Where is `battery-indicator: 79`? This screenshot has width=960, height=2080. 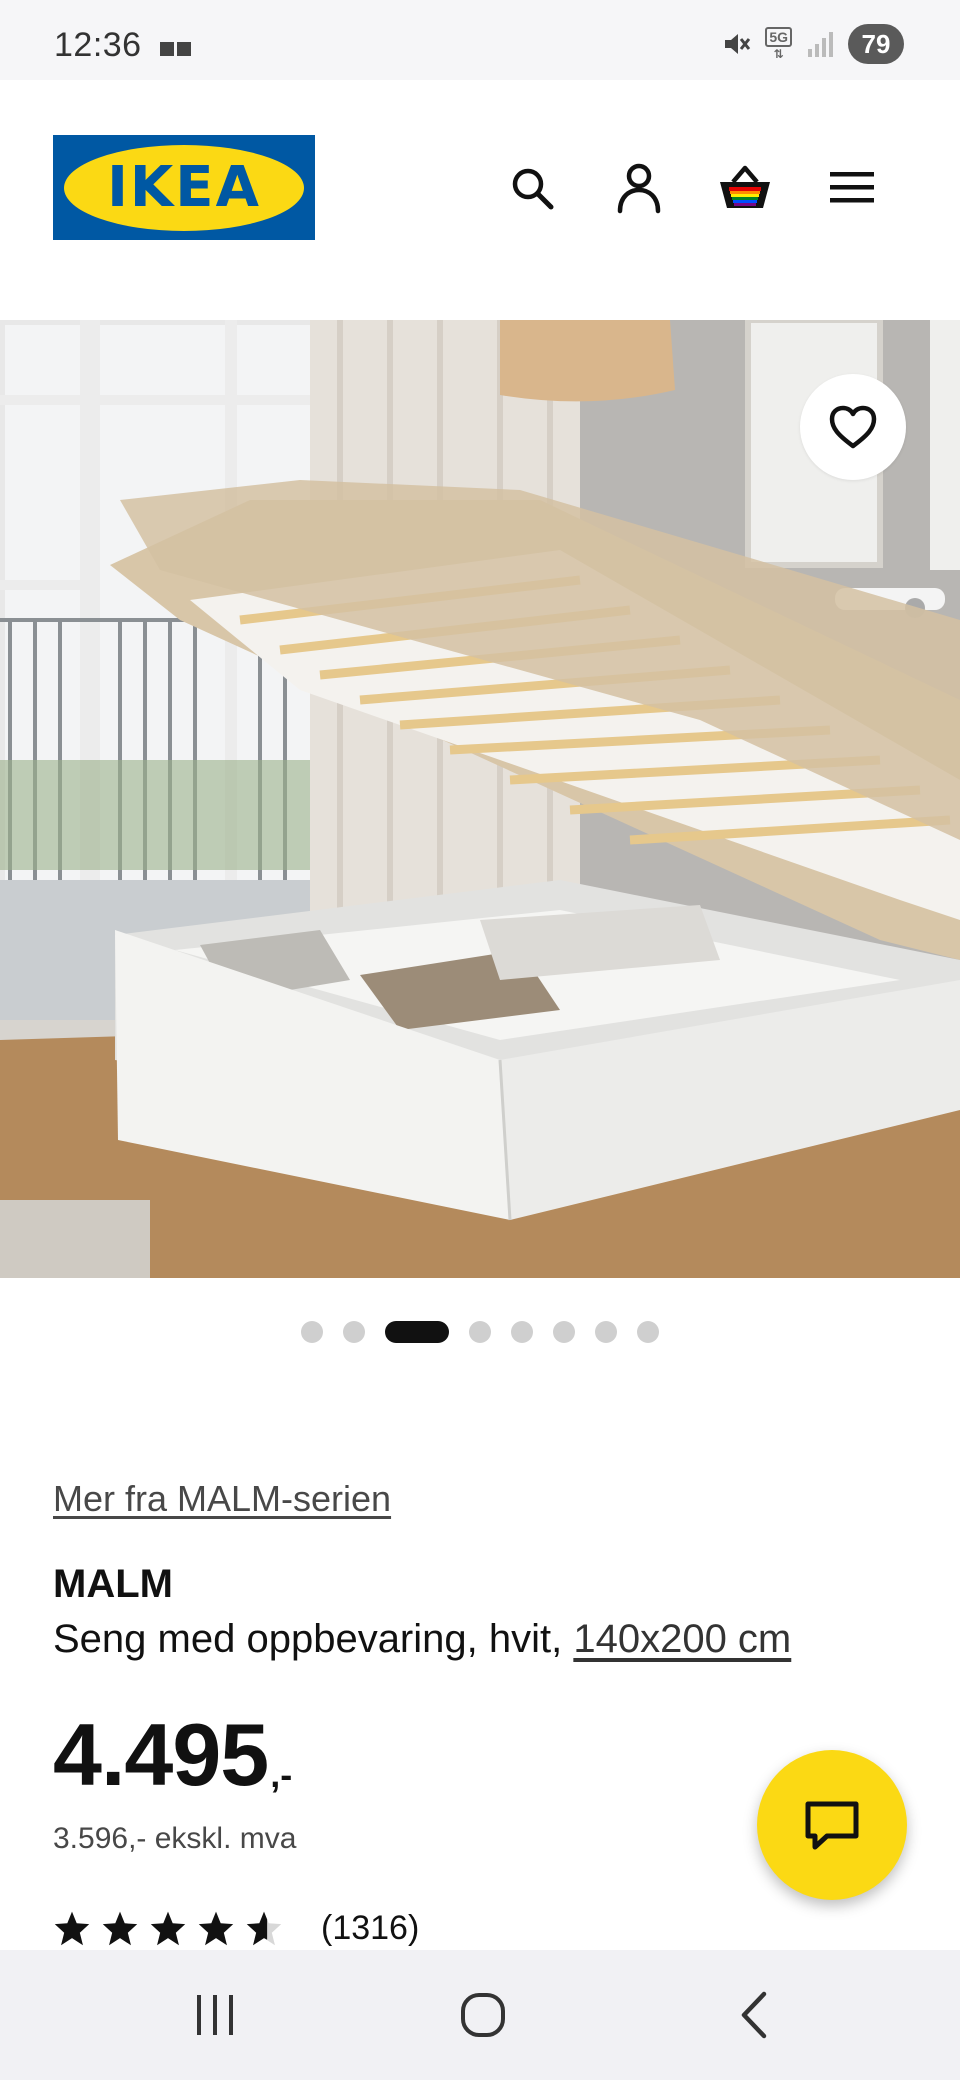
battery-indicator: 79 is located at coordinates (876, 44).